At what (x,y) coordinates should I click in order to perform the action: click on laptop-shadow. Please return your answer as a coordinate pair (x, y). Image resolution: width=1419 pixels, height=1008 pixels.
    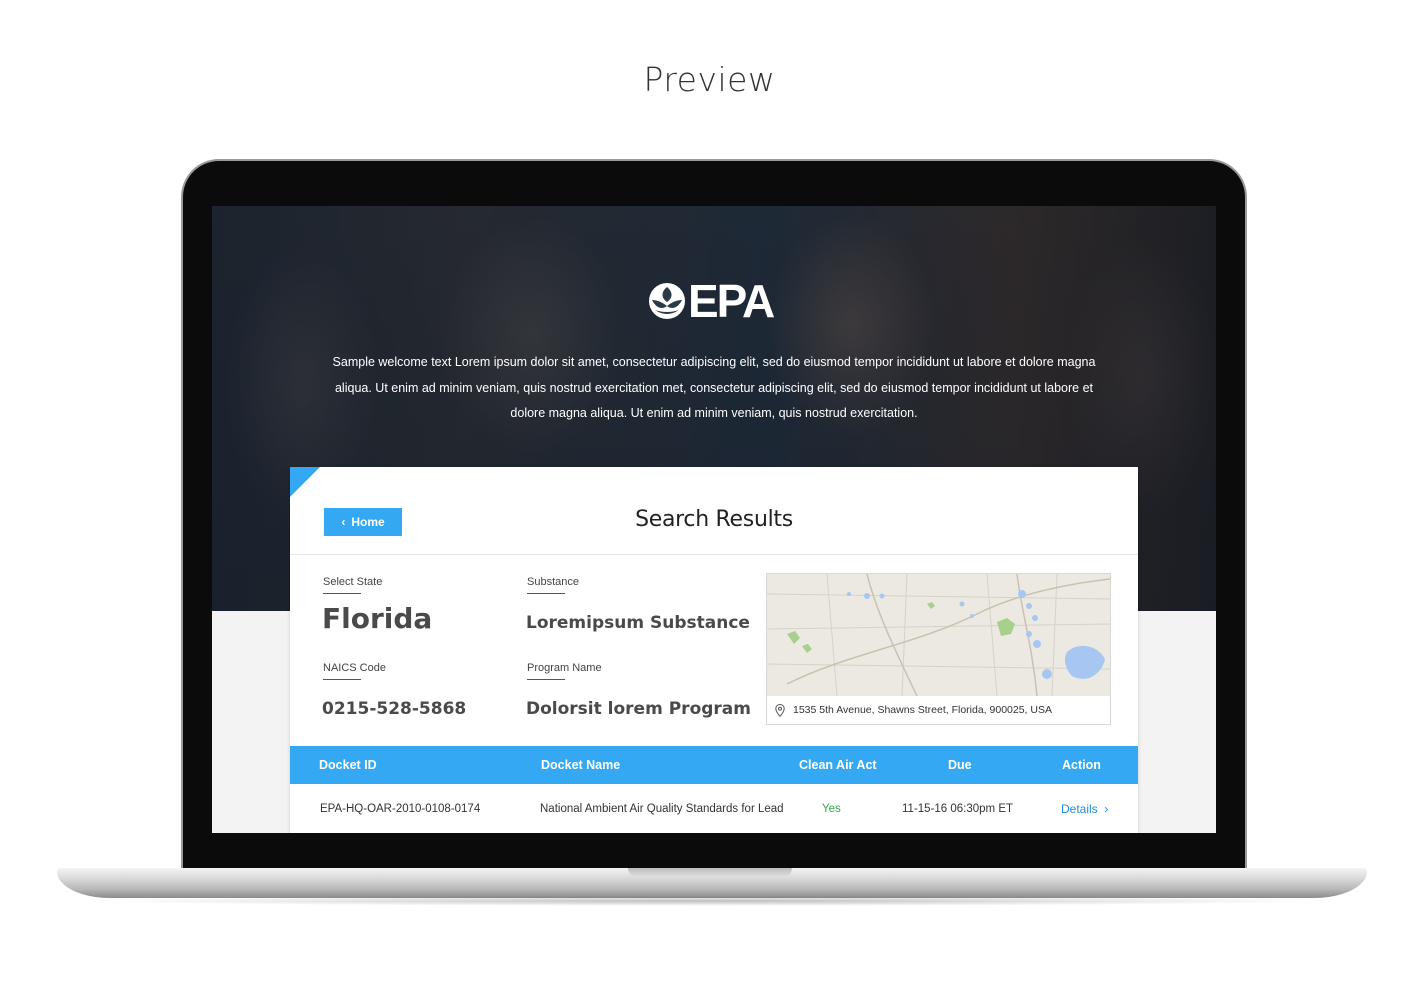
    Looking at the image, I should click on (710, 901).